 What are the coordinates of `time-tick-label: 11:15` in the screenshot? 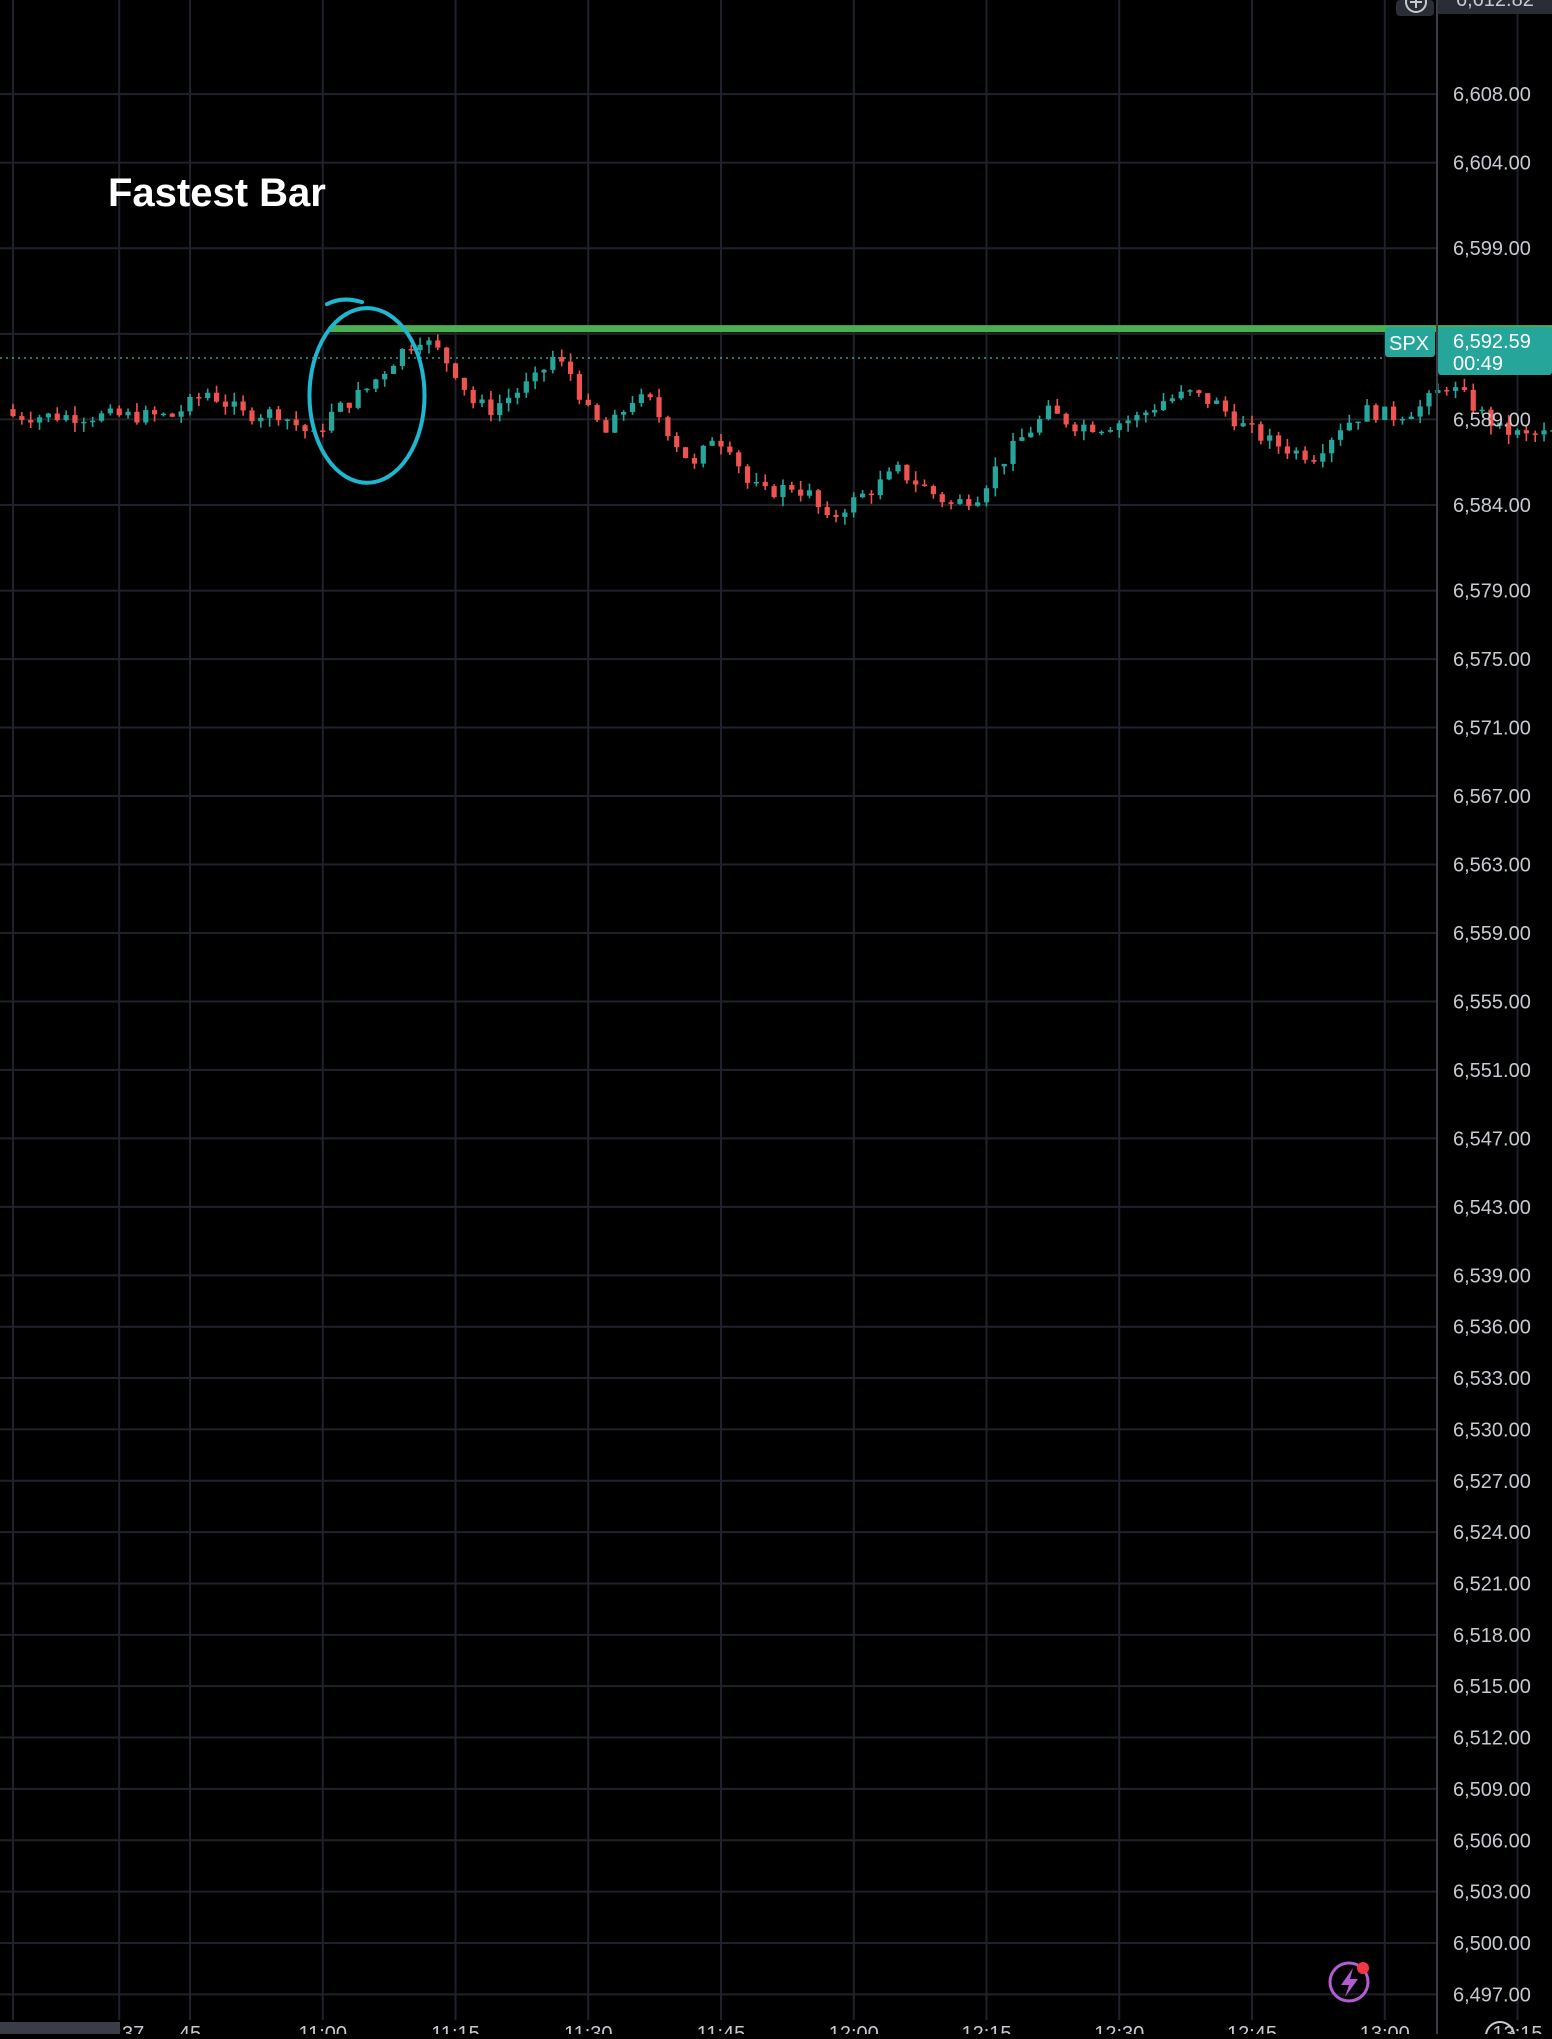 It's located at (455, 2028).